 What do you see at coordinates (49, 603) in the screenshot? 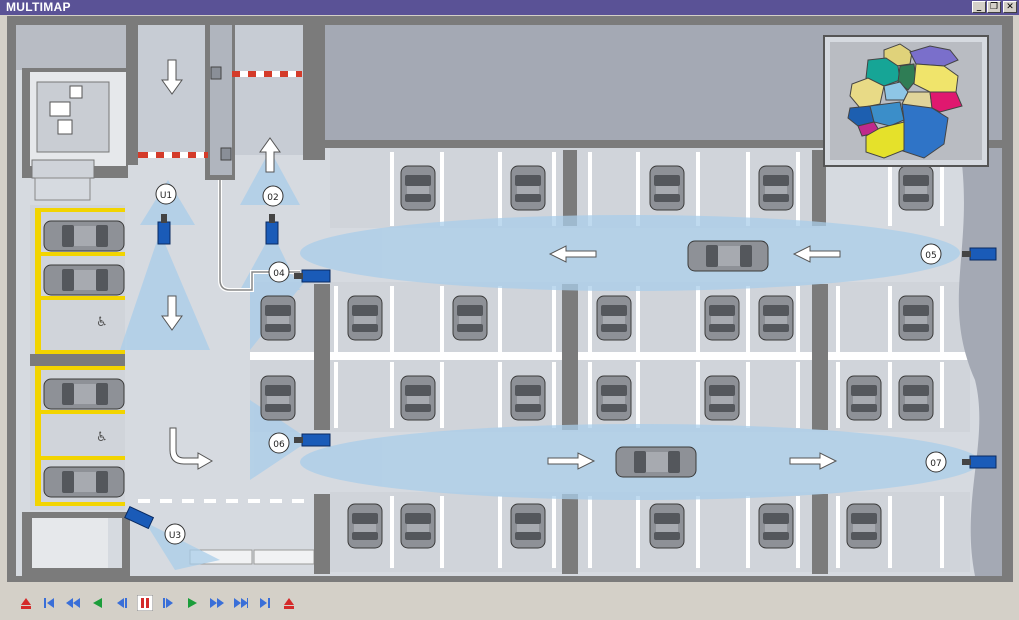
I see `skip-to-start-icon` at bounding box center [49, 603].